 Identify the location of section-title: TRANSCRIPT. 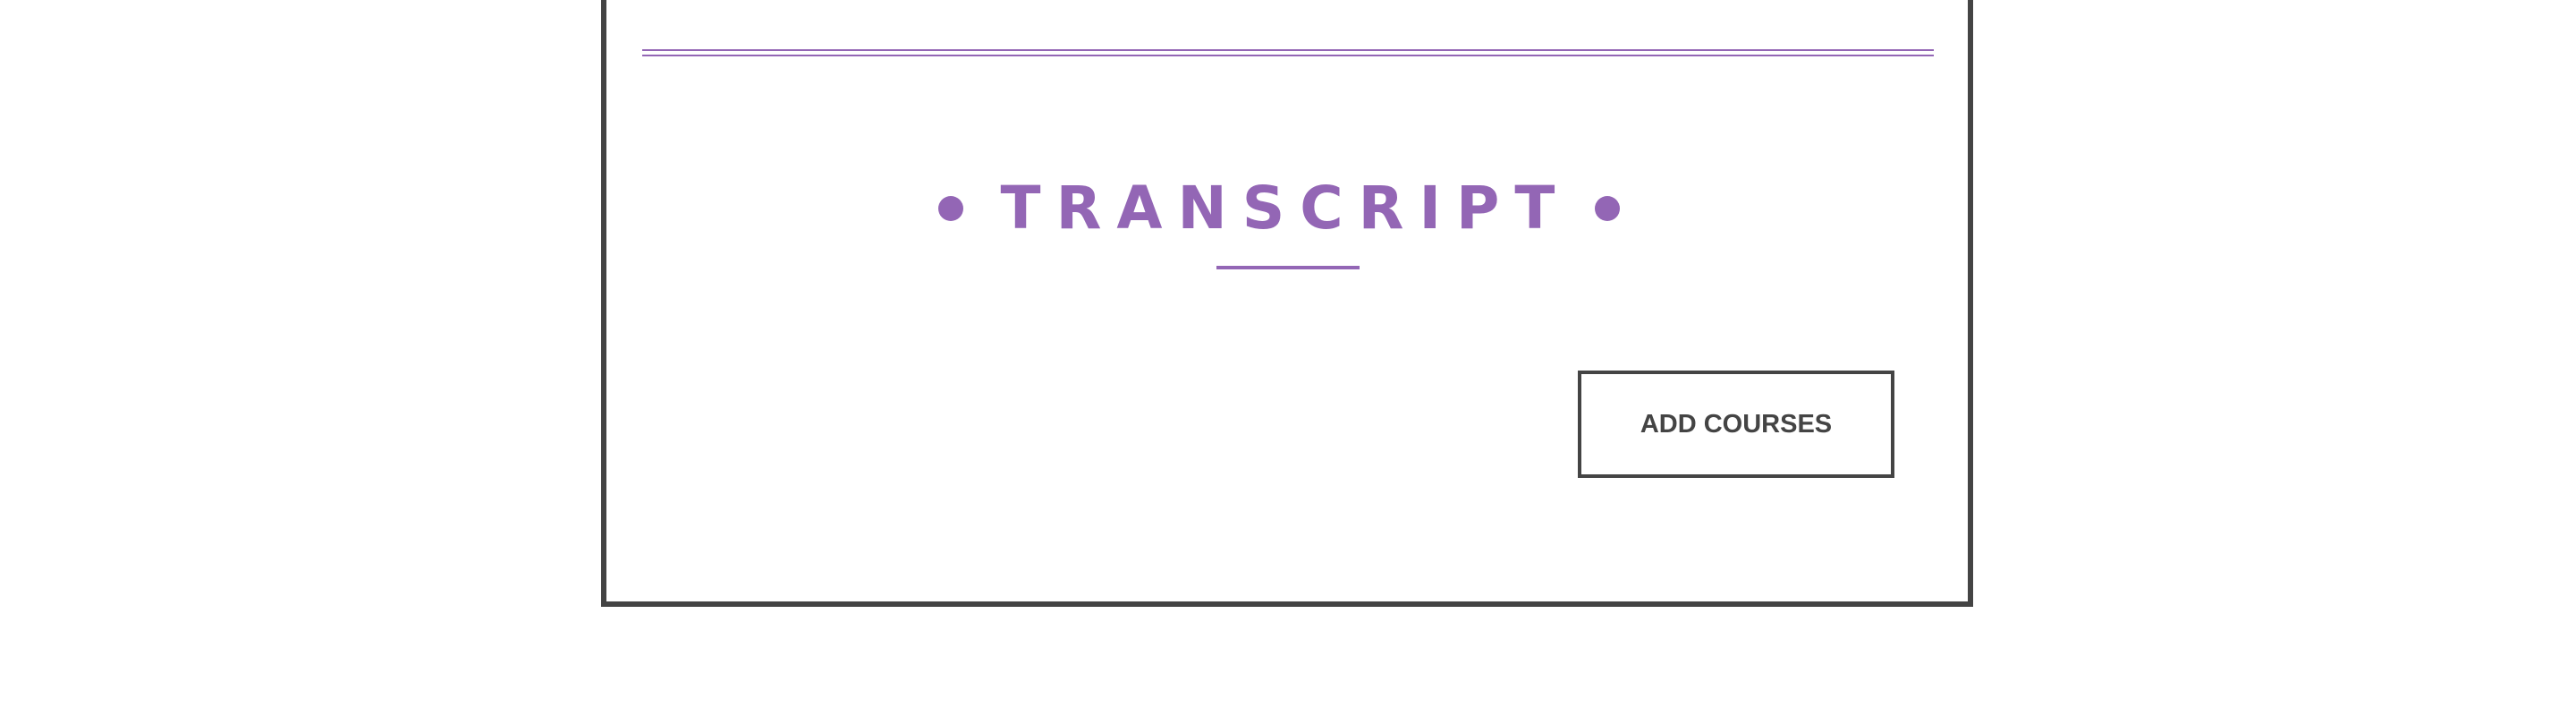
(1285, 208).